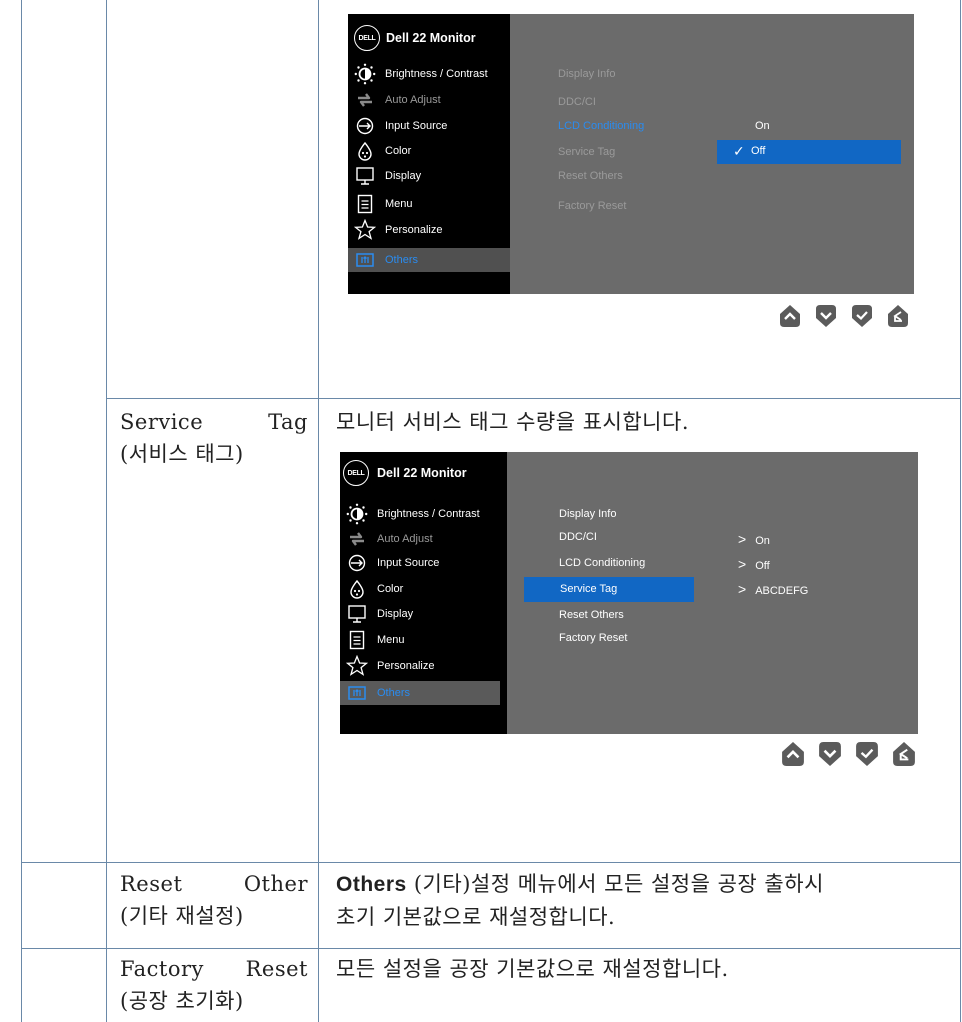 This screenshot has height=1022, width=962. Describe the element at coordinates (512, 422) in the screenshot. I see `desc-service-tag: 모니터 서비스 태그 수량을 표시합니다.` at that location.